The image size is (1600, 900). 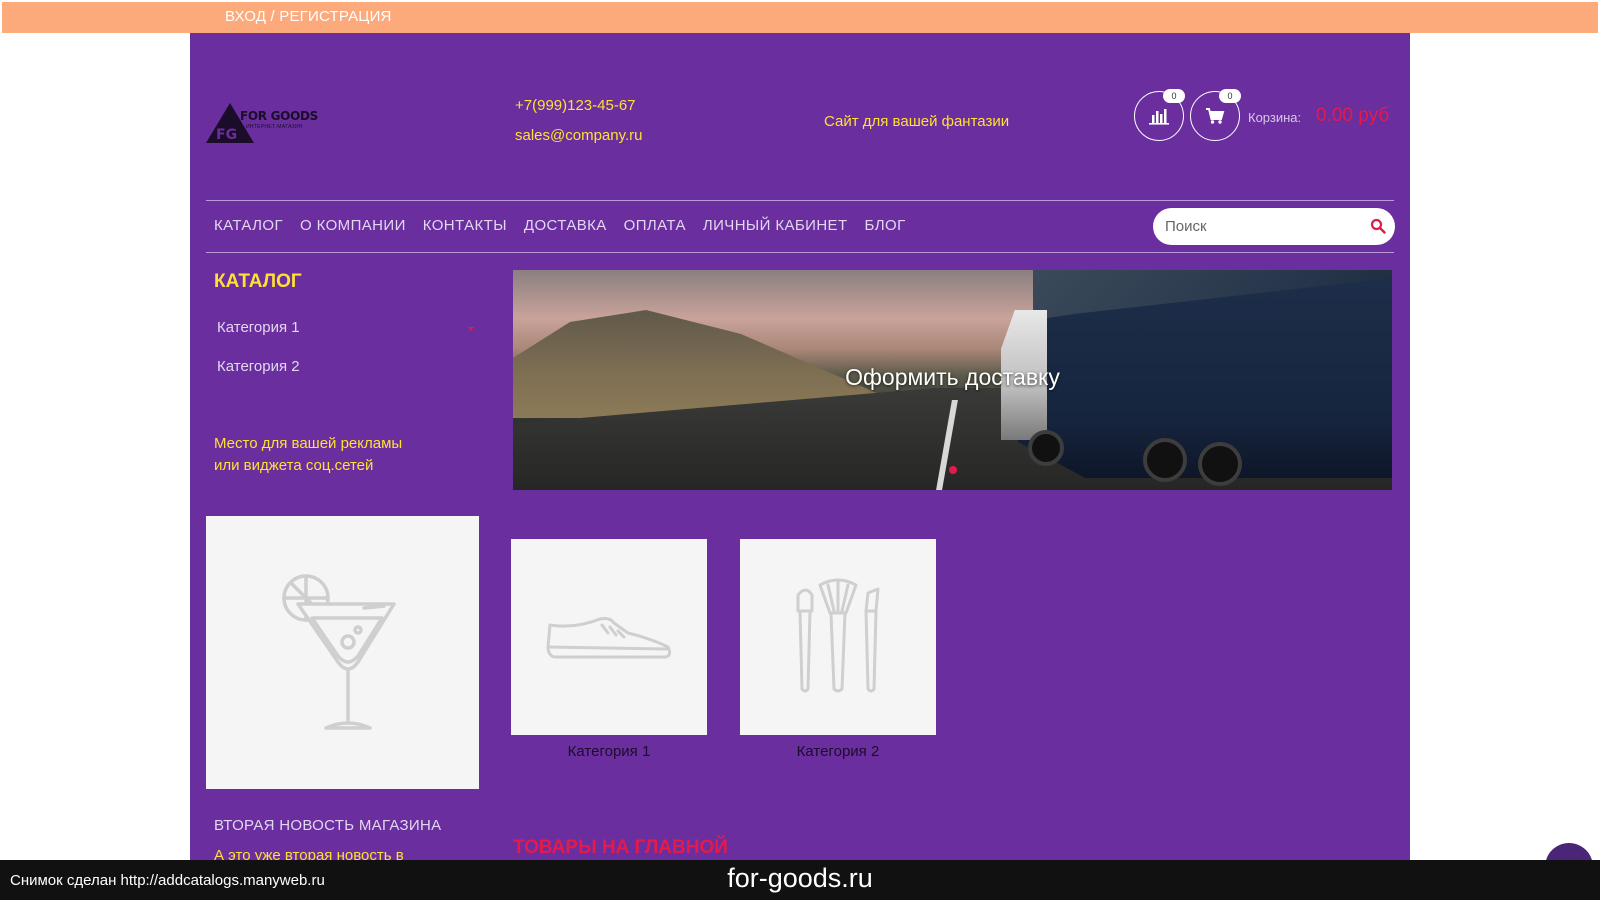 I want to click on search-input, so click(x=1265, y=226).